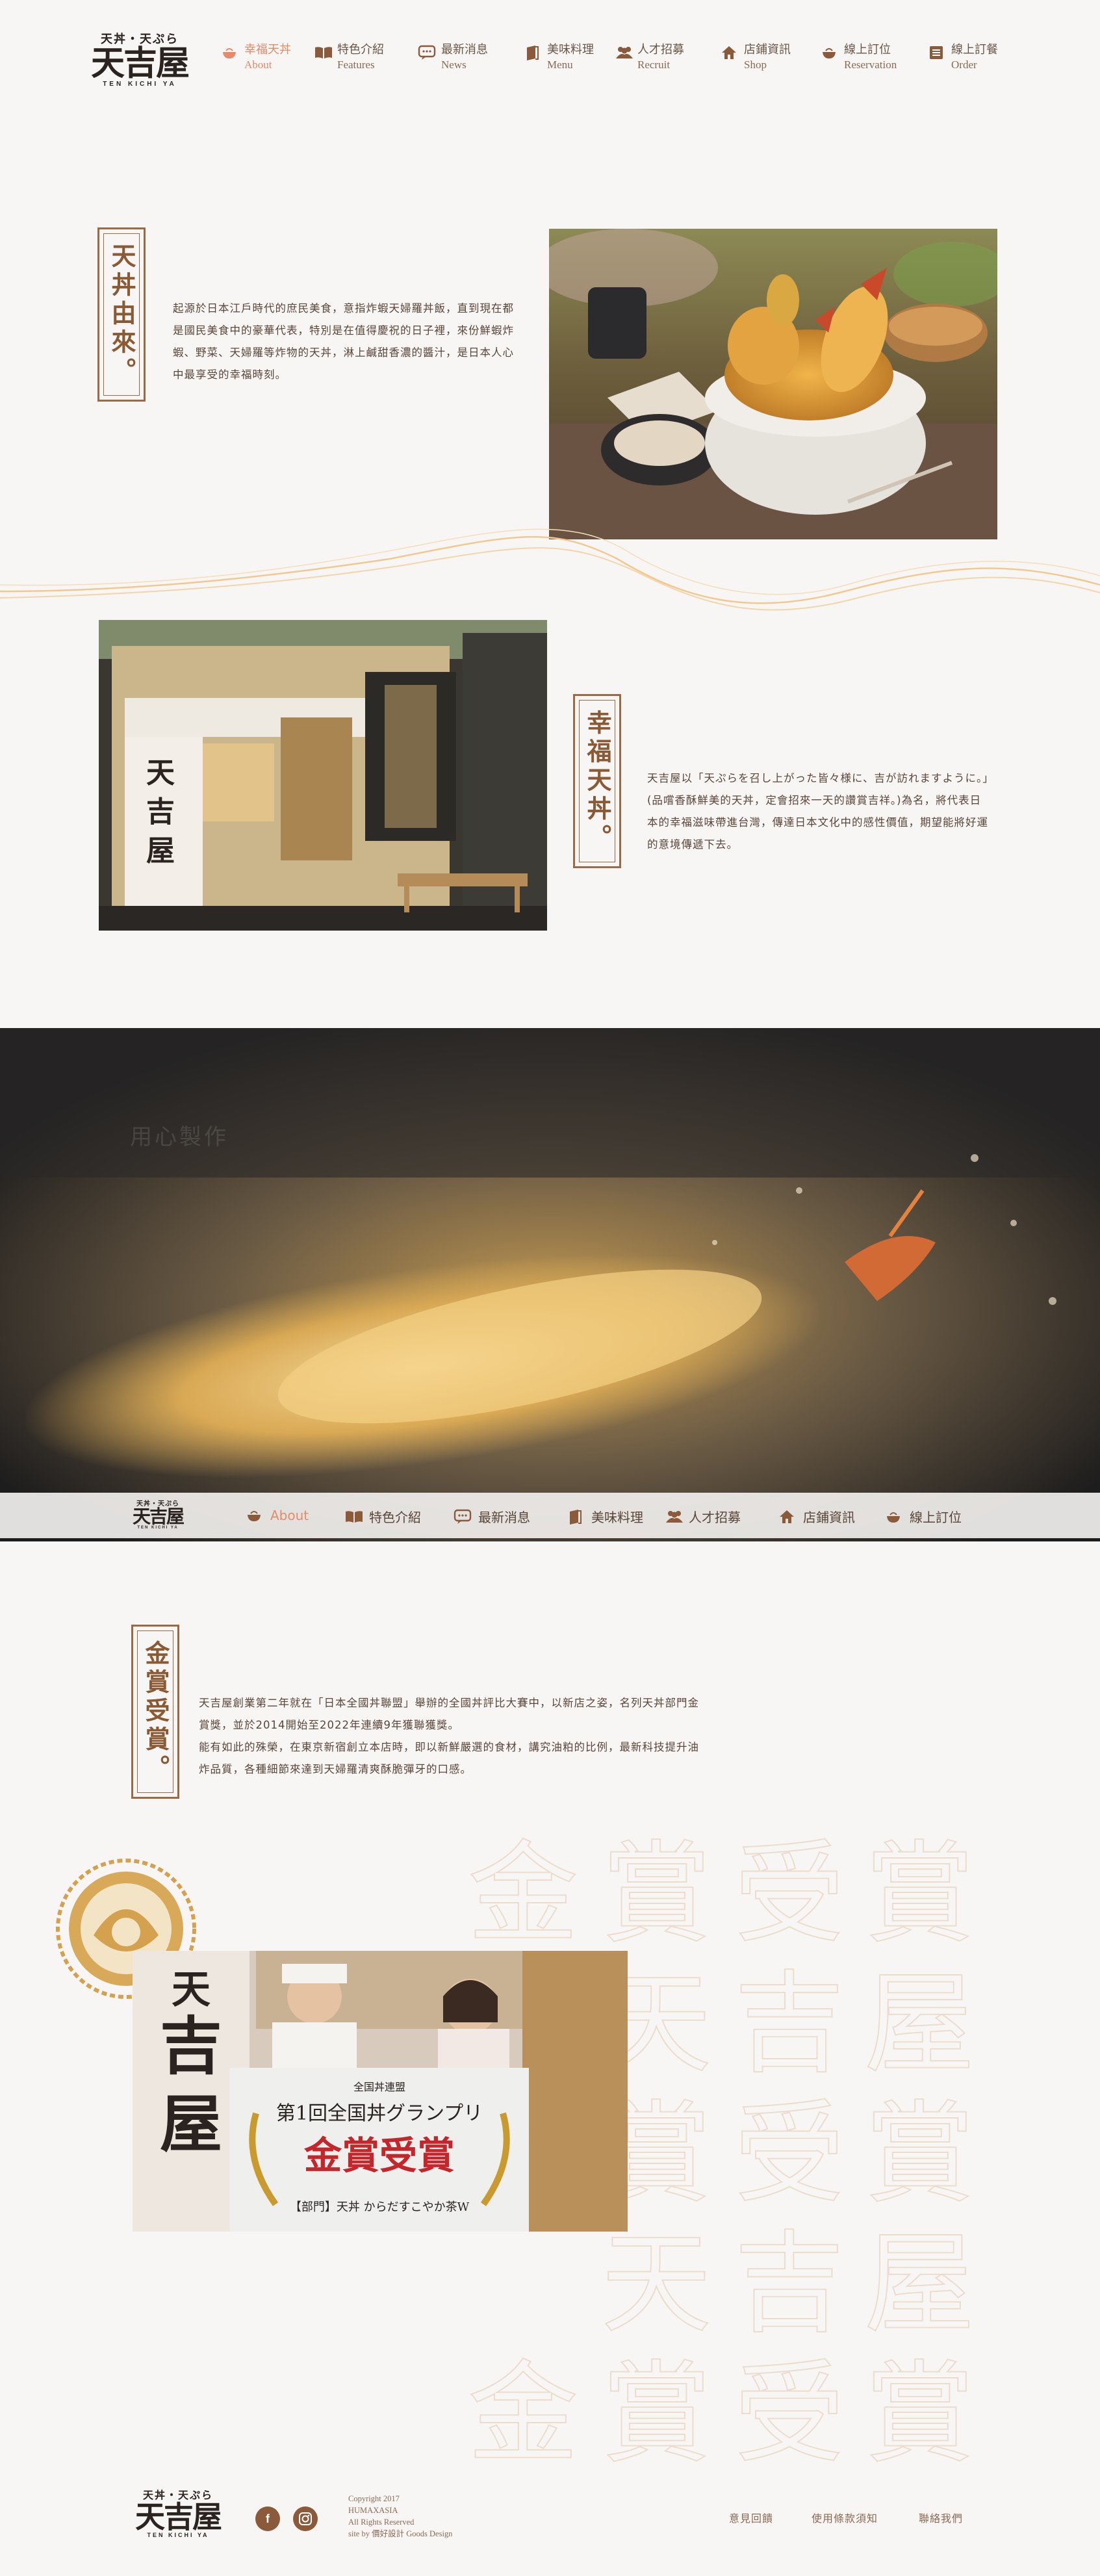 The image size is (1100, 2576). What do you see at coordinates (654, 64) in the screenshot?
I see `nav-item-sublabel: Recruit` at bounding box center [654, 64].